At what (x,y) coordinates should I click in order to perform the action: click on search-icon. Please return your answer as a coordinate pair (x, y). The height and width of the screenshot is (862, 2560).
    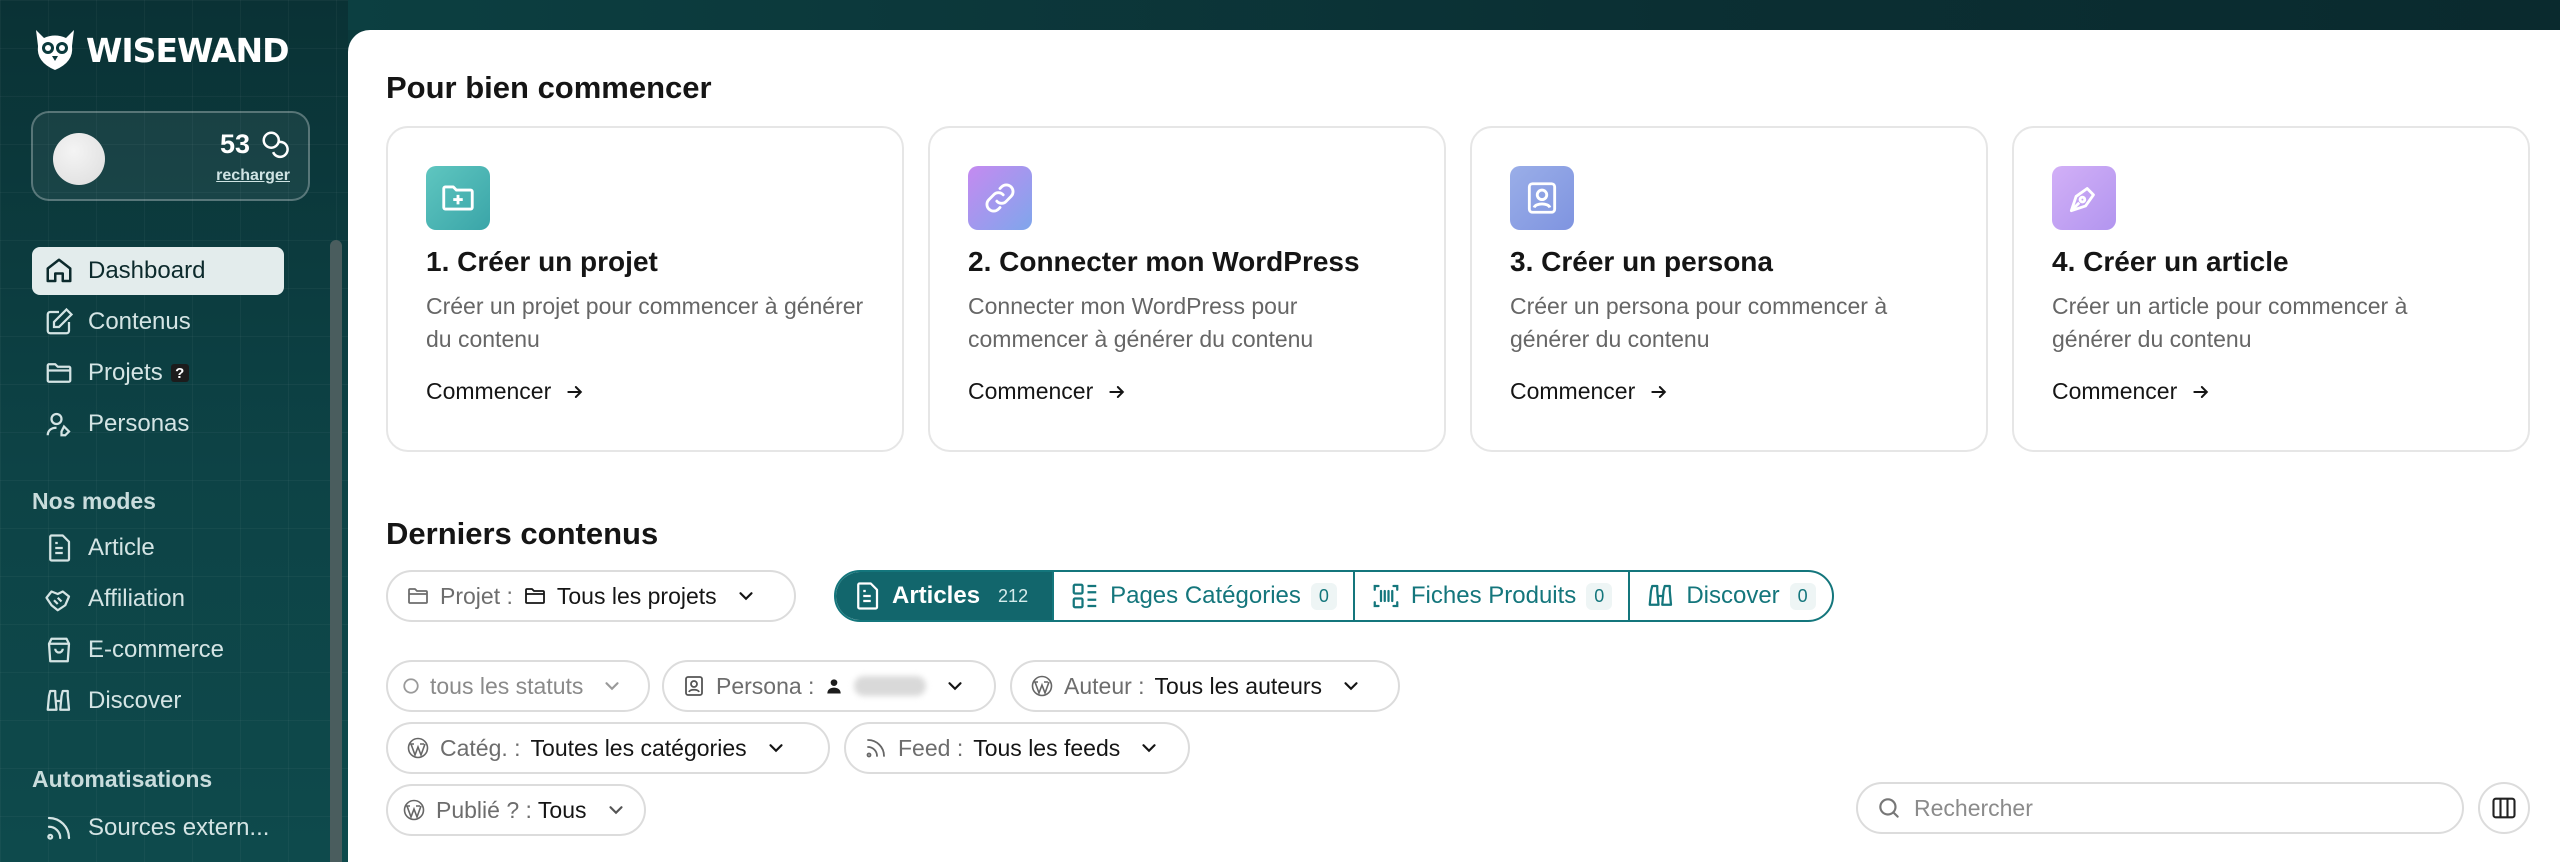
    Looking at the image, I should click on (1889, 808).